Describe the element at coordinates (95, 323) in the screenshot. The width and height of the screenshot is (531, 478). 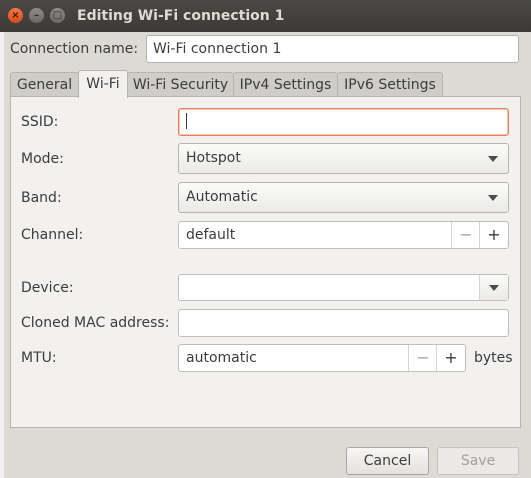
I see `cloned-mac-label: Cloned MAC address:` at that location.